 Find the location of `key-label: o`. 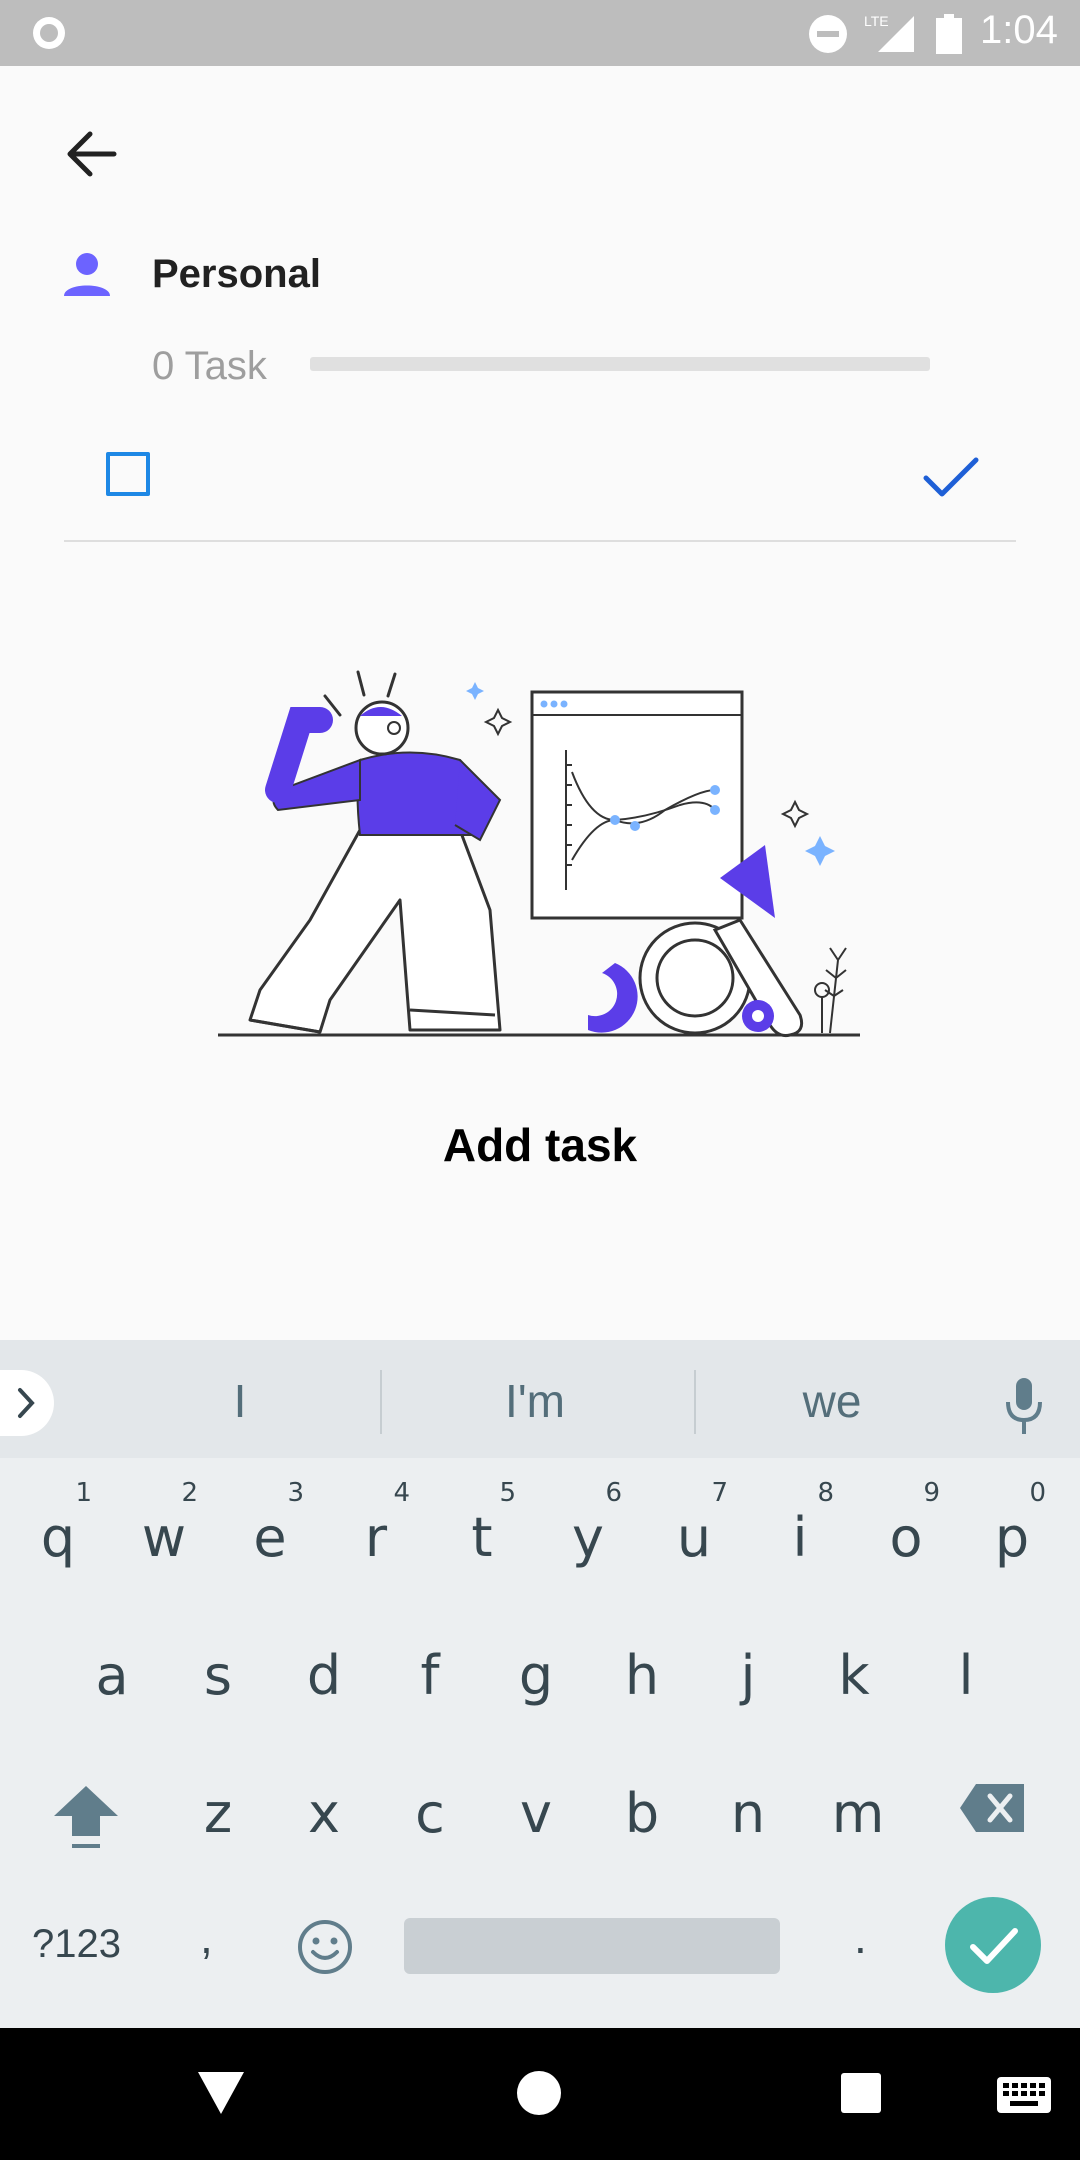

key-label: o is located at coordinates (906, 1537).